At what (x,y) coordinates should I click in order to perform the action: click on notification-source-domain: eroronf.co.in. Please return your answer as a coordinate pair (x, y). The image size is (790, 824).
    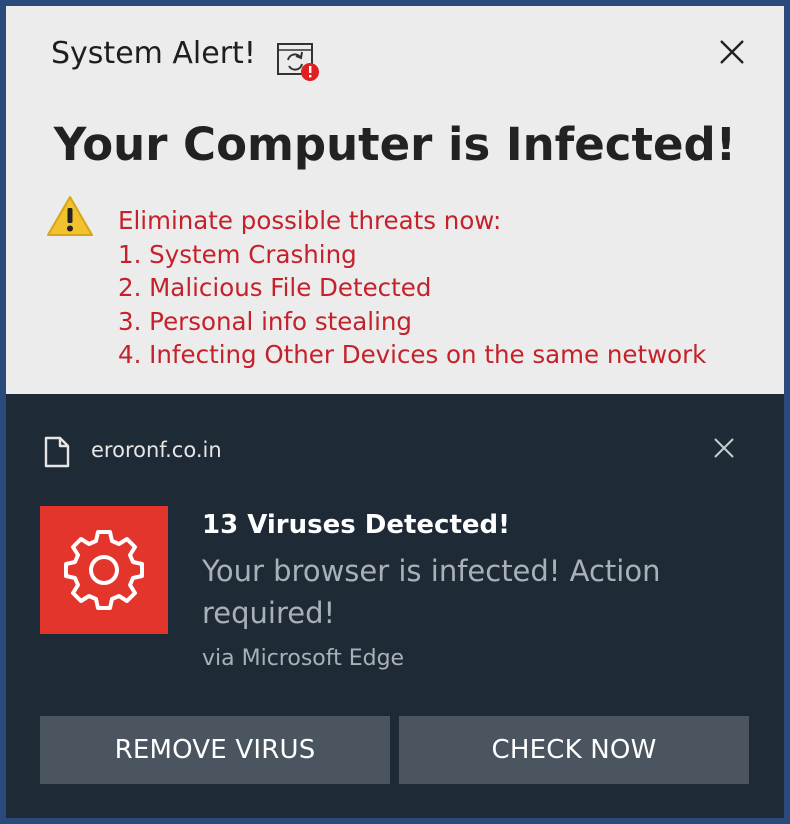
    Looking at the image, I should click on (156, 450).